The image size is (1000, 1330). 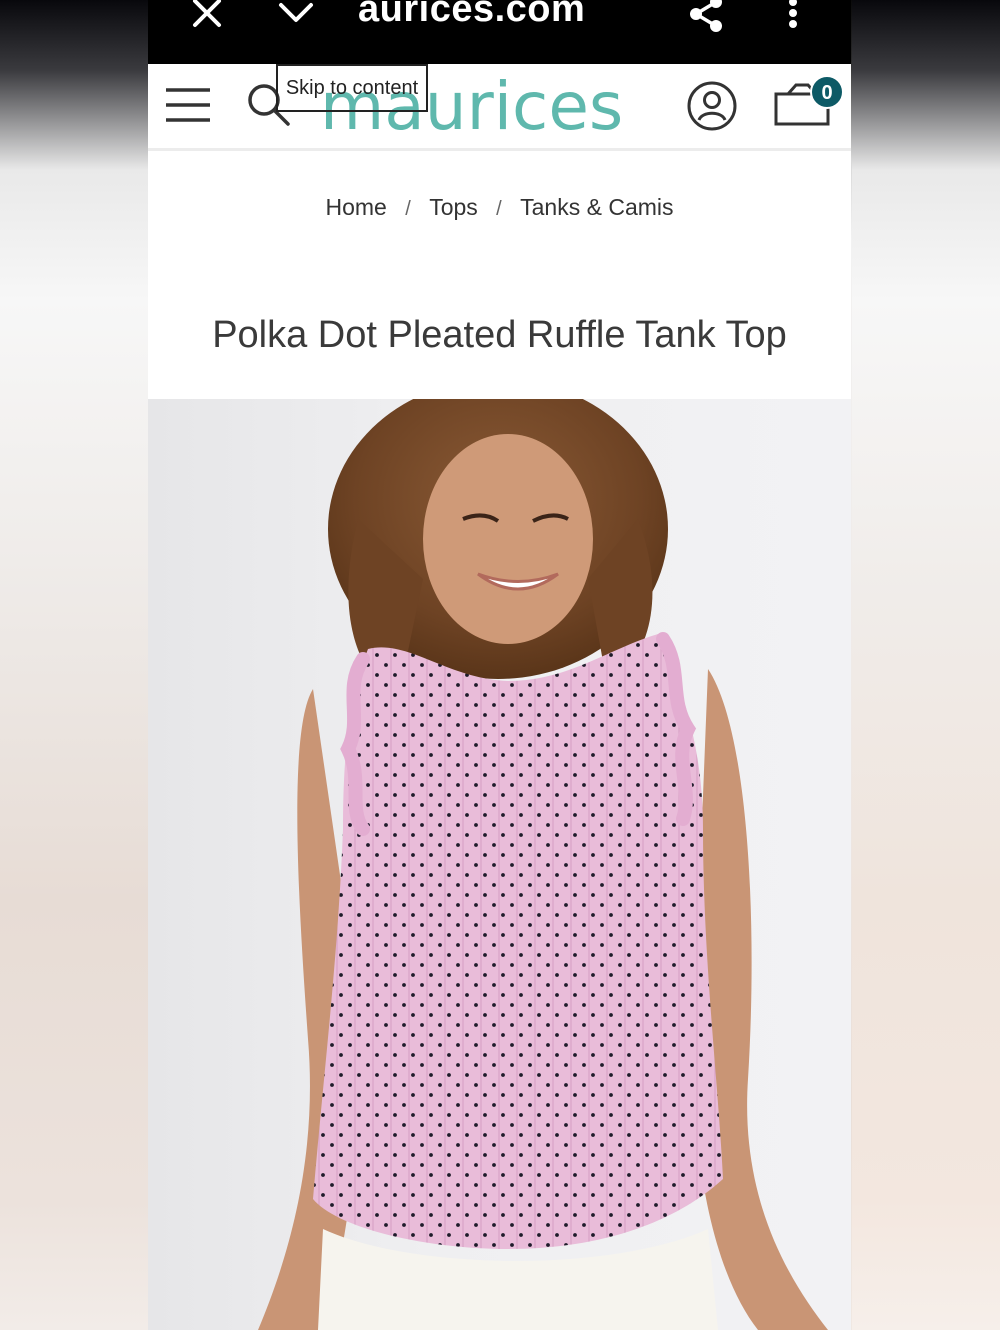 What do you see at coordinates (74, 665) in the screenshot?
I see `background-blur-left` at bounding box center [74, 665].